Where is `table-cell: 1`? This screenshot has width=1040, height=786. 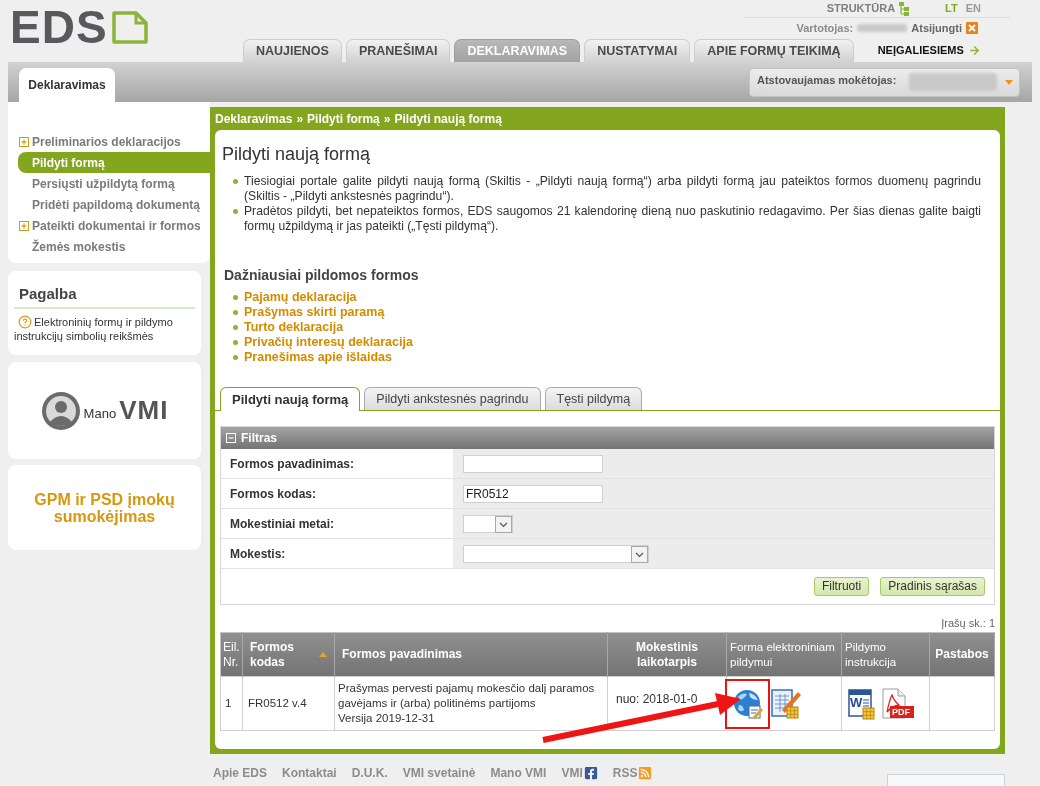 table-cell: 1 is located at coordinates (228, 702).